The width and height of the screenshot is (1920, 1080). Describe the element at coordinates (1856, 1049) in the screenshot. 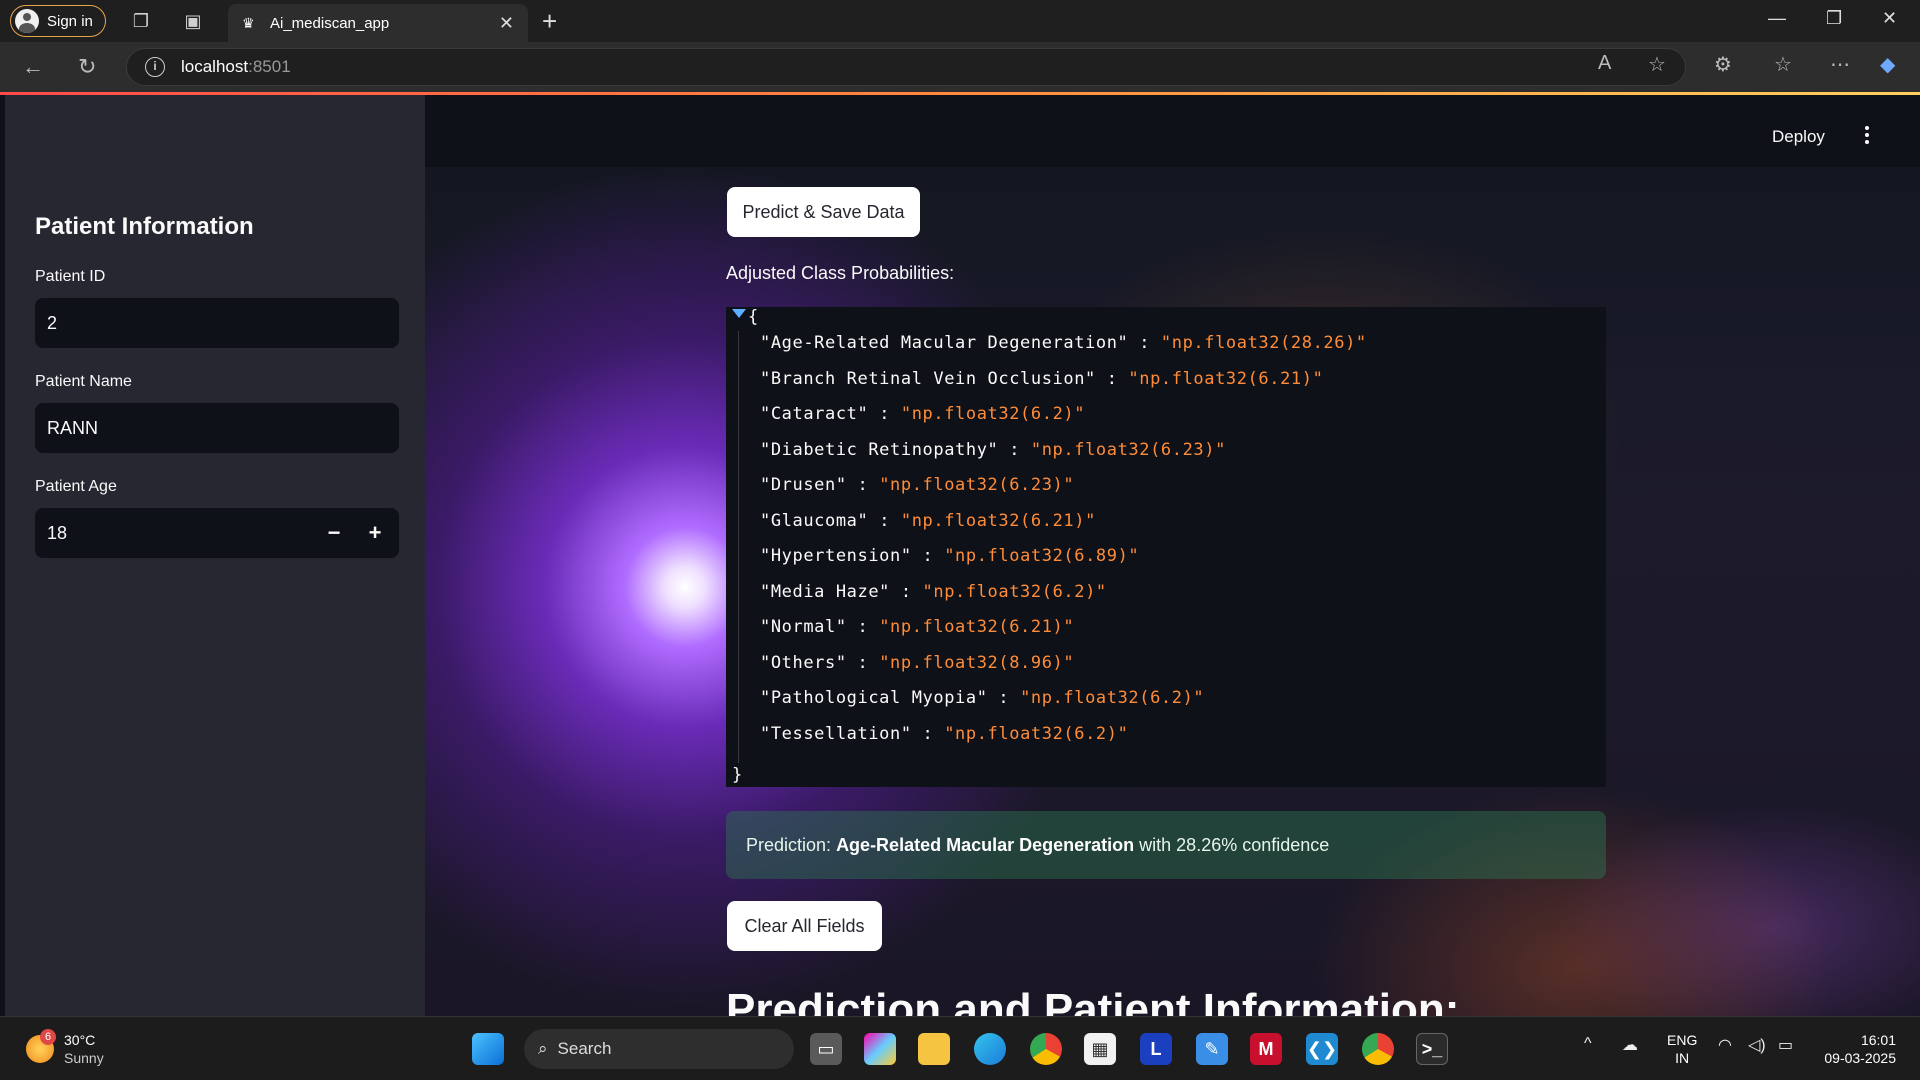

I see `system-clock: 16:01 09-03-2025` at that location.